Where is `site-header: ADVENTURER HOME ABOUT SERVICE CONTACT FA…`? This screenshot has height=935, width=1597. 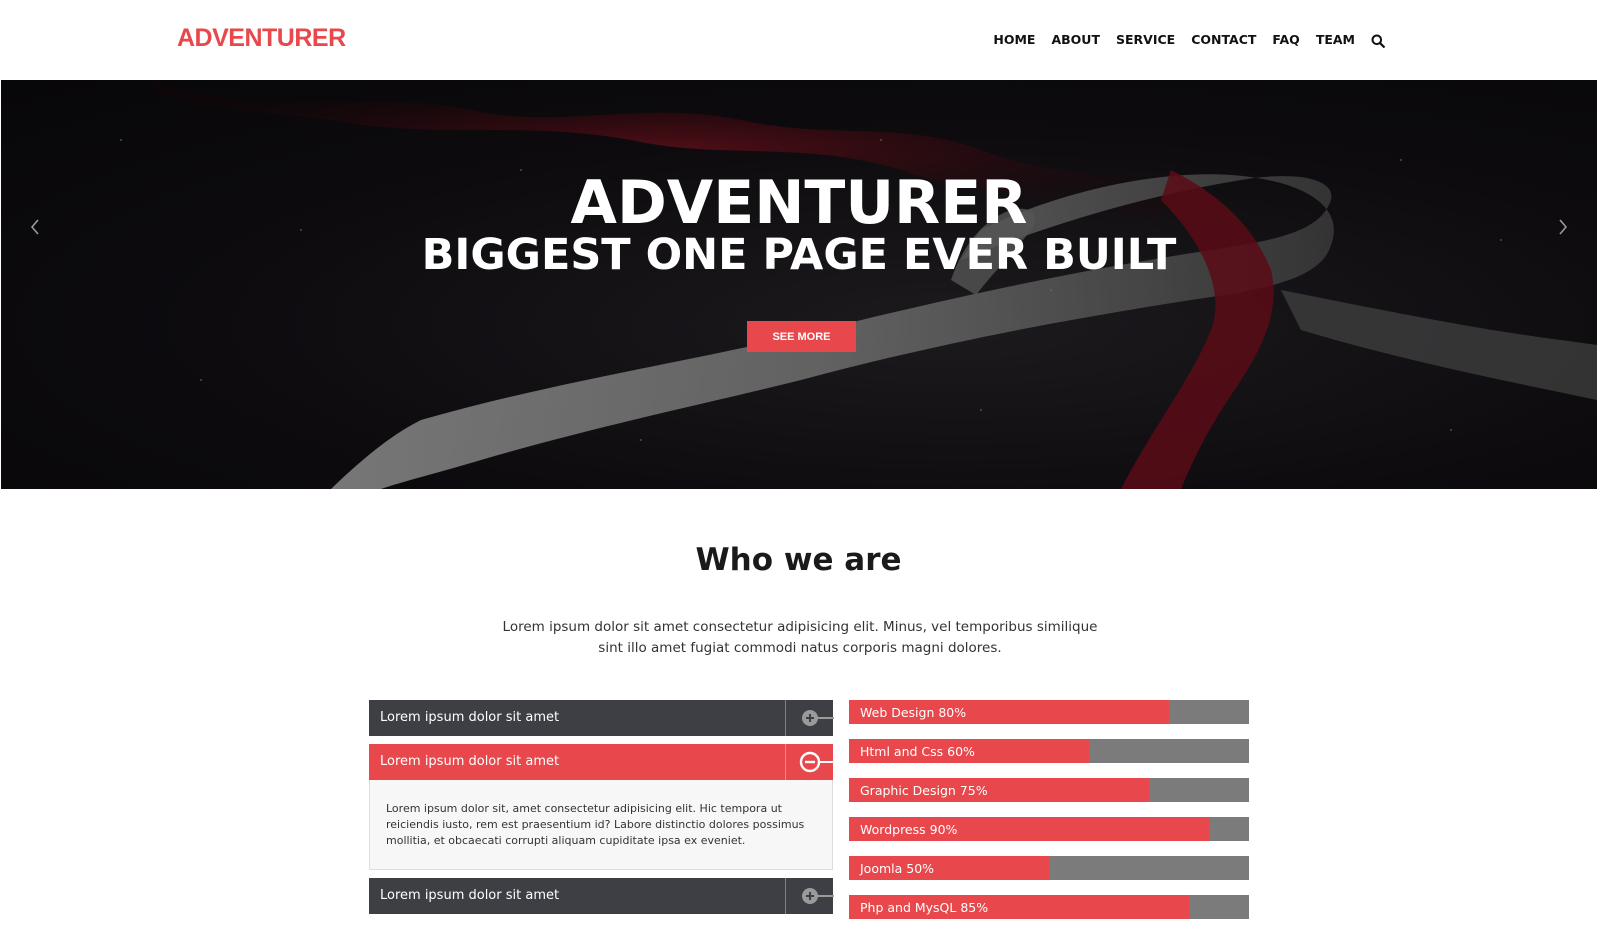 site-header: ADVENTURER HOME ABOUT SERVICE CONTACT FA… is located at coordinates (798, 40).